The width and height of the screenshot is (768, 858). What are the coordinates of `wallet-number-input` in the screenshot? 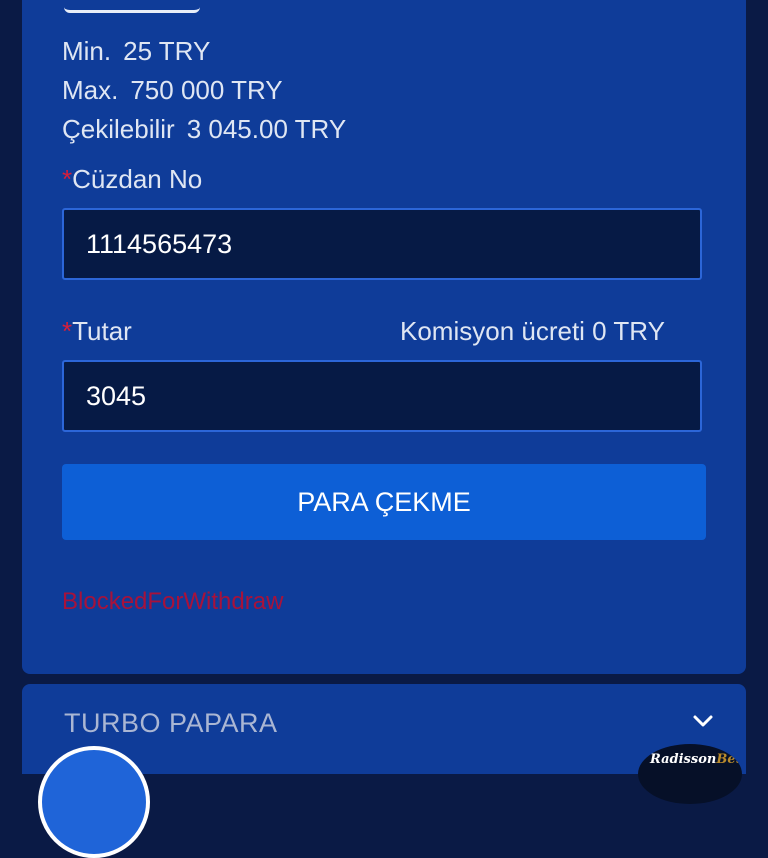 It's located at (382, 244).